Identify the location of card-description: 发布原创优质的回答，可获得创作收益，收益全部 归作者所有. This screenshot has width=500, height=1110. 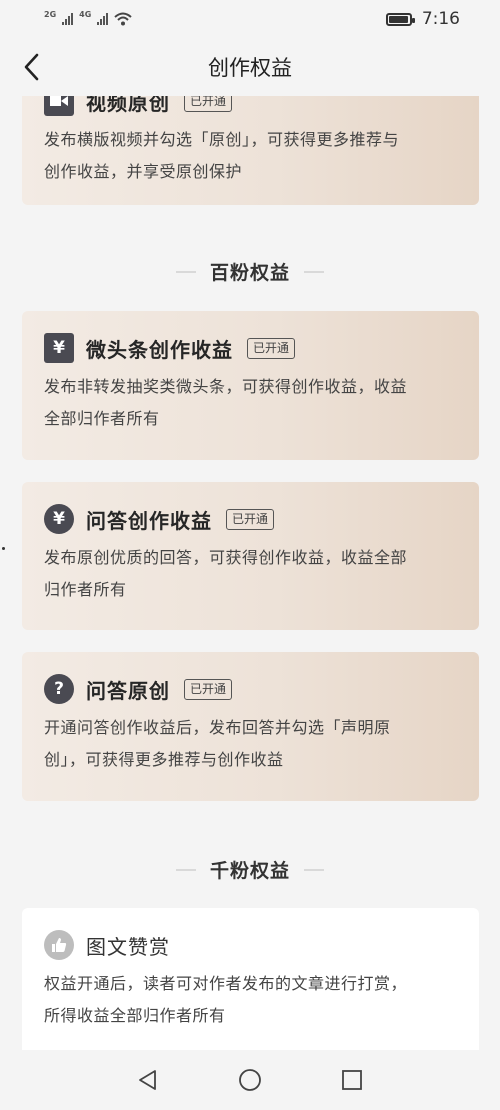
(226, 573).